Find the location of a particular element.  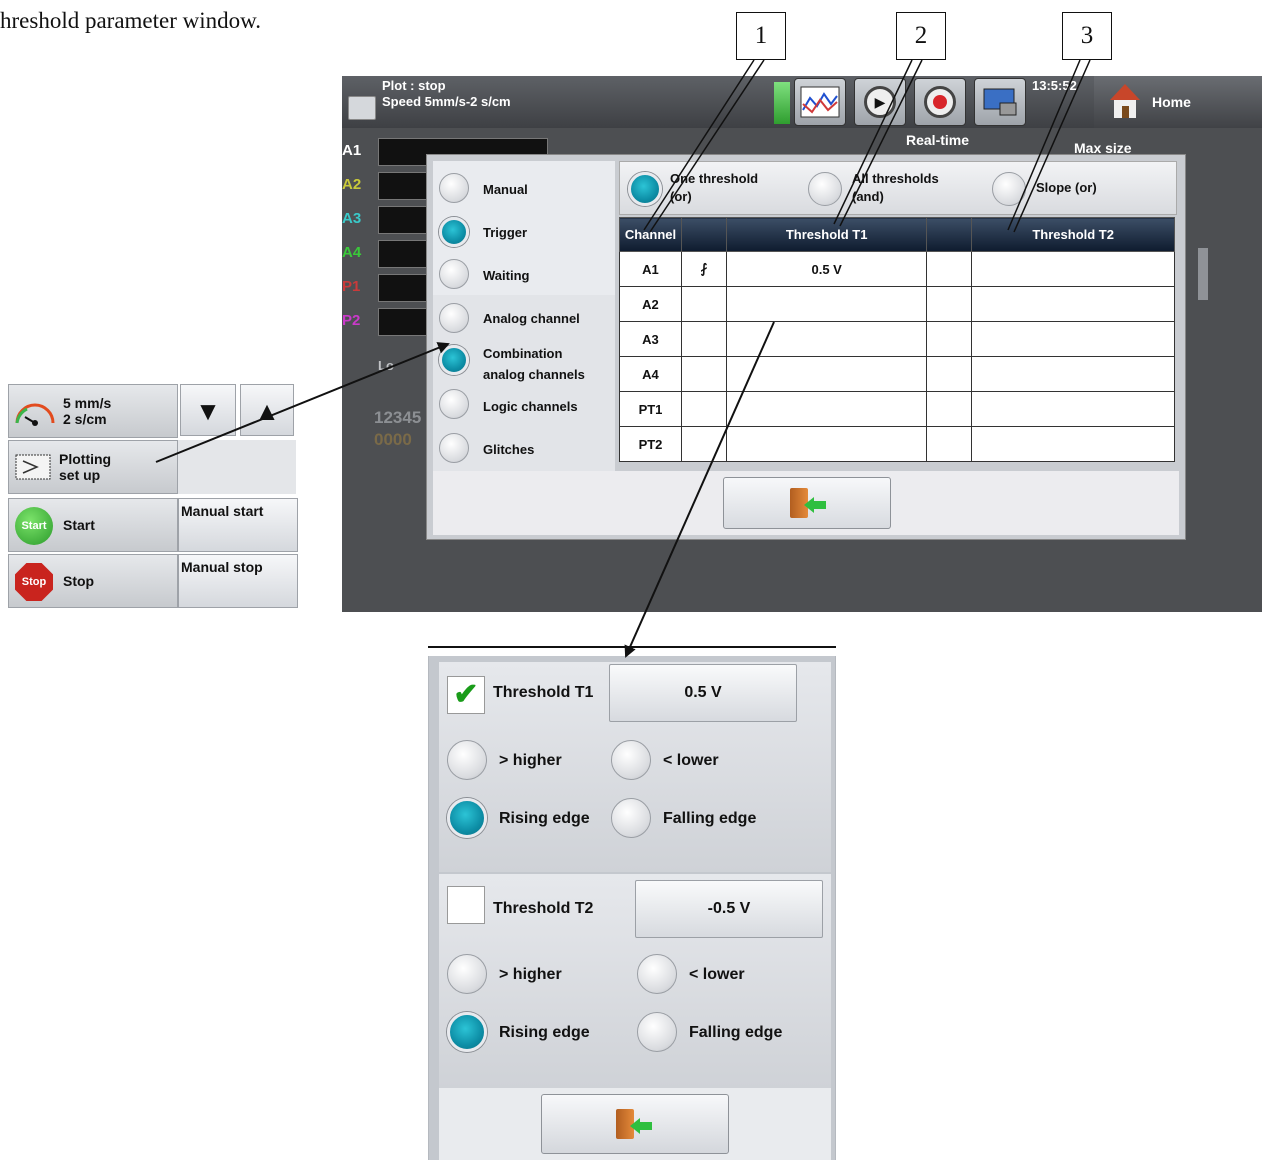

start-button: Start Start is located at coordinates (93, 525).